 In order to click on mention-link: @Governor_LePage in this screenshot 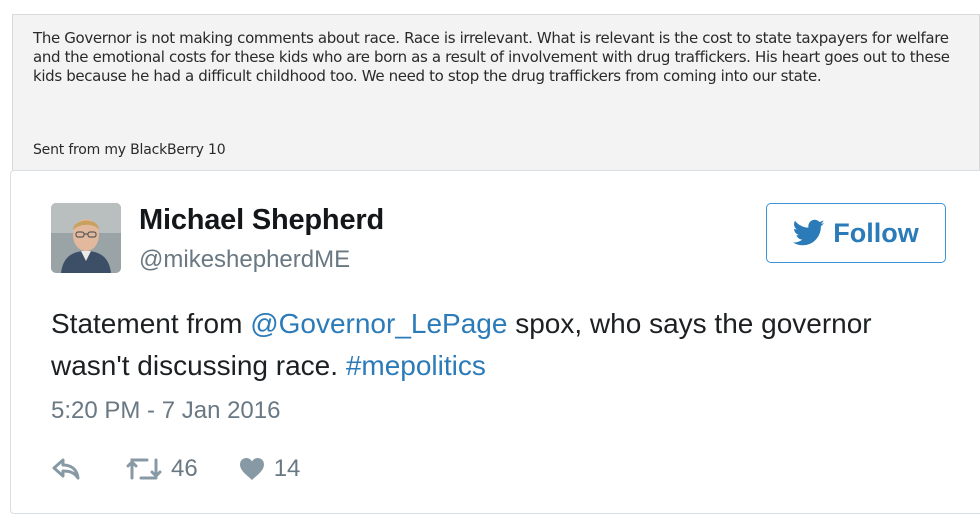, I will do `click(378, 323)`.